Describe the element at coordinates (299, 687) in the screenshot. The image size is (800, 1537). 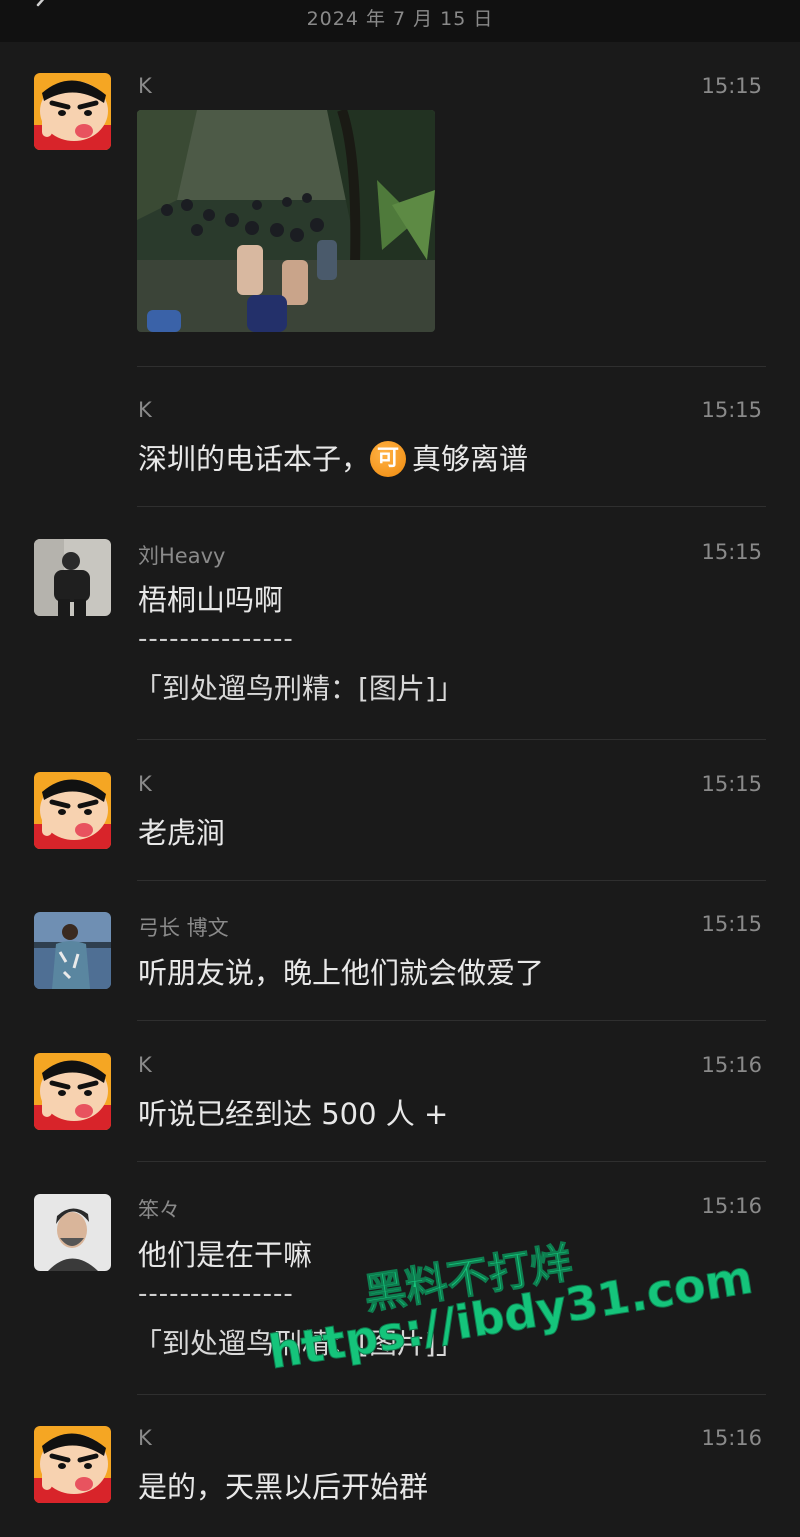
I see `quoted-message: 「到处遛鸟刑精：[图片]」` at that location.